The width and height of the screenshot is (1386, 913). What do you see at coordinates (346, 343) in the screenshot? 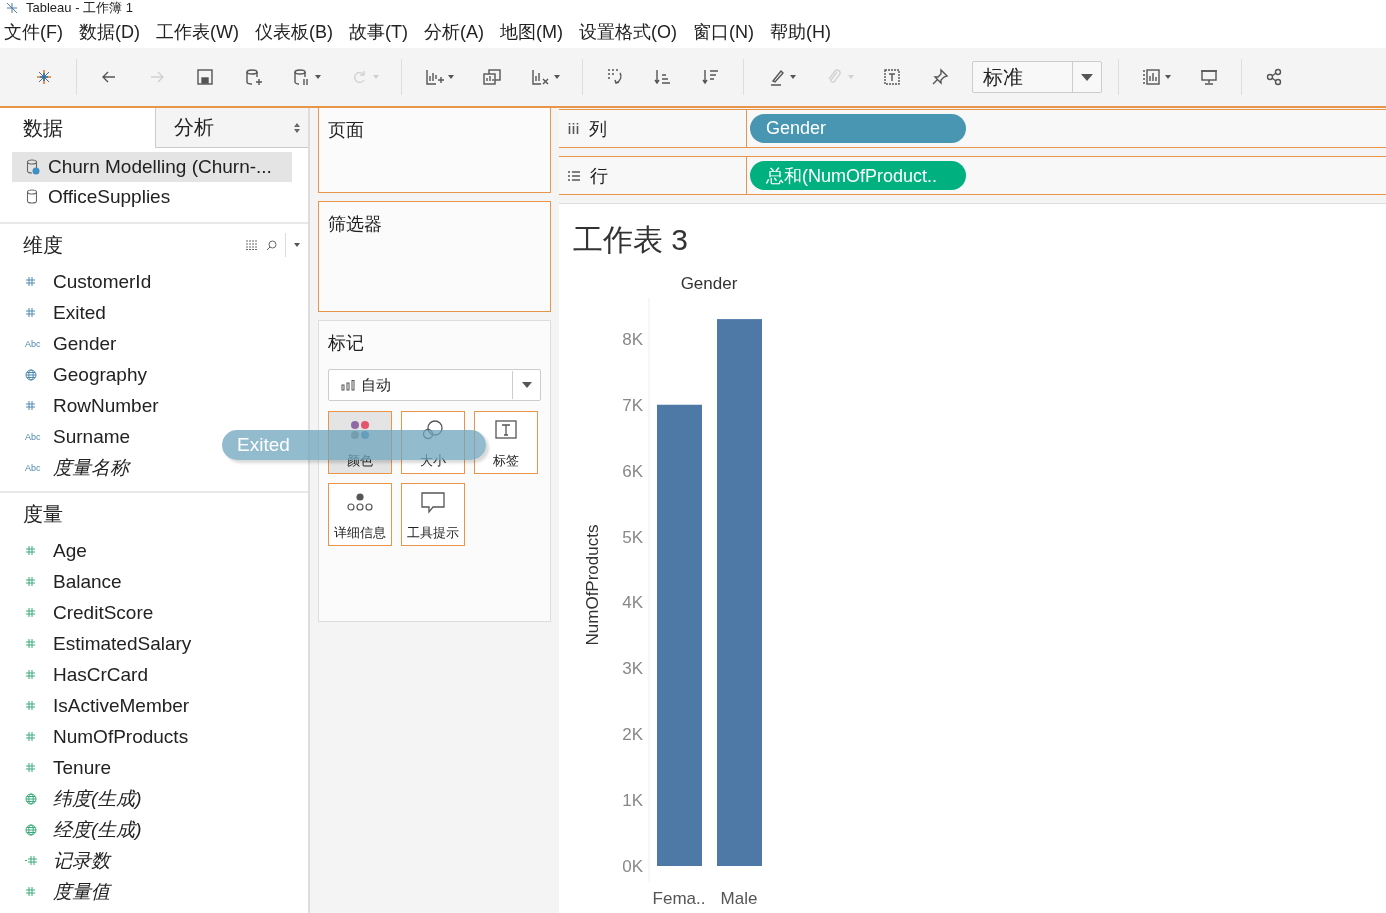
I see `card-title: 标记` at bounding box center [346, 343].